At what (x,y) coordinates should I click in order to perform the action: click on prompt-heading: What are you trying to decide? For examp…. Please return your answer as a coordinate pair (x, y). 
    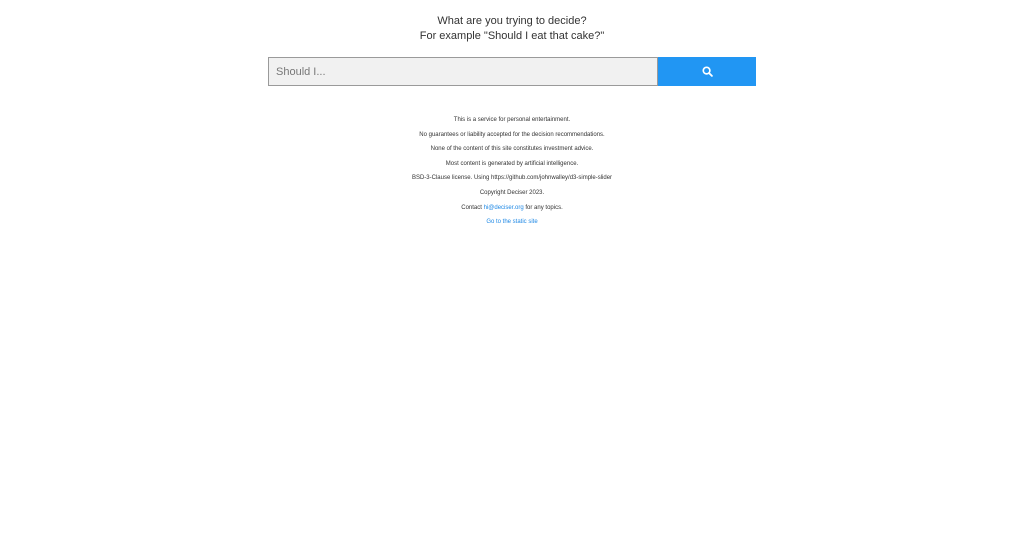
    Looking at the image, I should click on (512, 22).